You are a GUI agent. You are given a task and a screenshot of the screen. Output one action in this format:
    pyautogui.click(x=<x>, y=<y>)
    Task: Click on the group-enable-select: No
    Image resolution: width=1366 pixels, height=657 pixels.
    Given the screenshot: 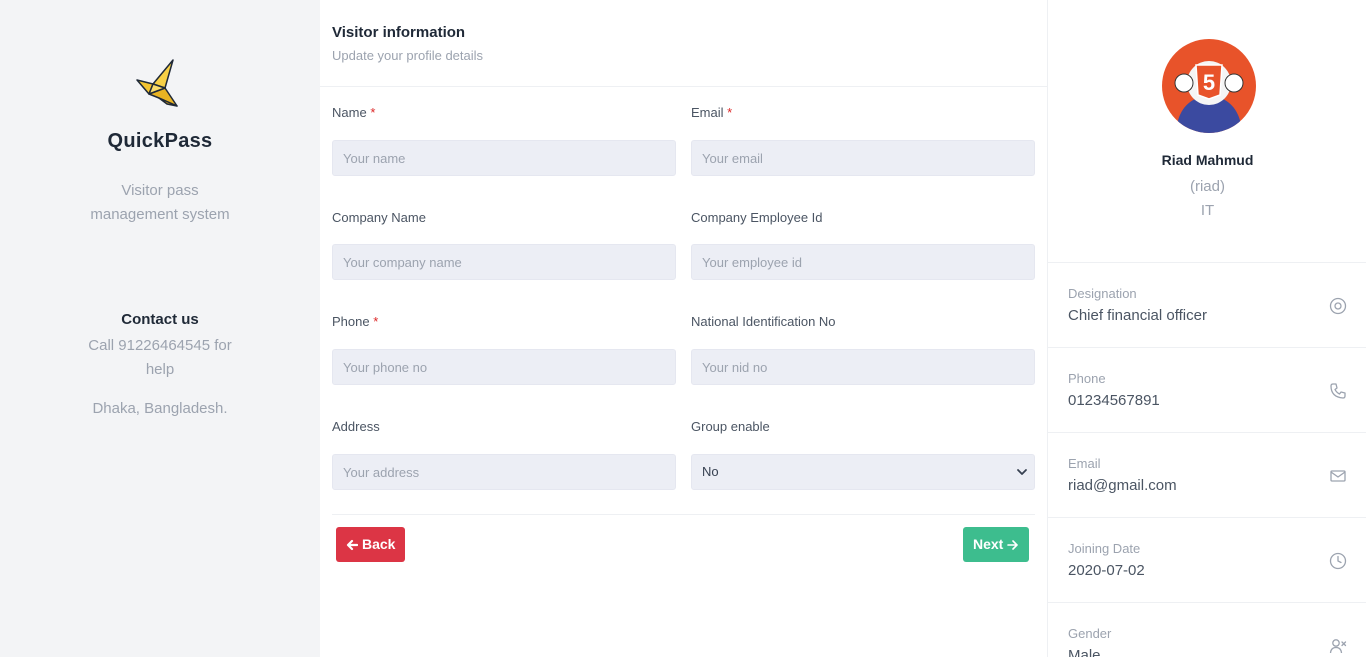 What is the action you would take?
    pyautogui.click(x=863, y=472)
    